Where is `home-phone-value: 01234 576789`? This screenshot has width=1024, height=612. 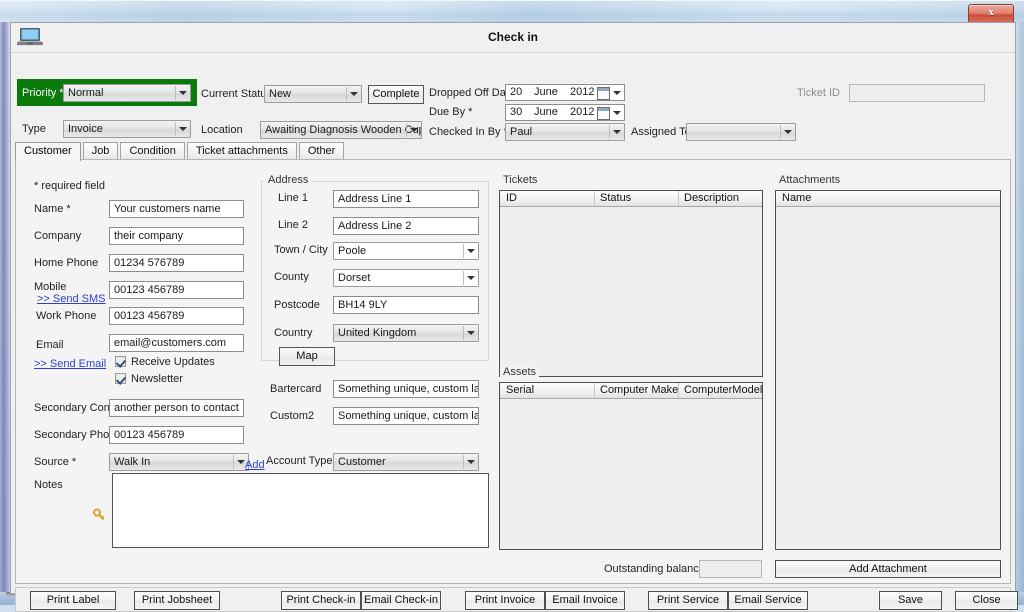
home-phone-value: 01234 576789 is located at coordinates (149, 263).